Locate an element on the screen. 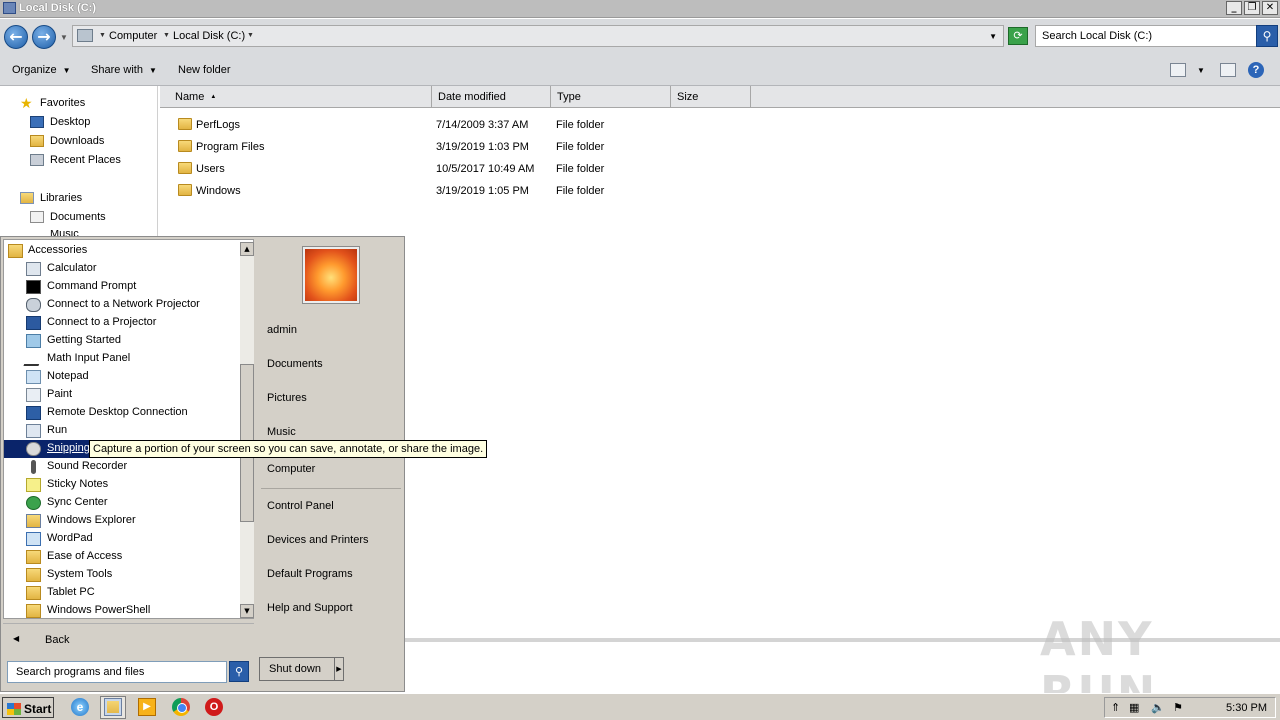 The height and width of the screenshot is (720, 1280). program-item-calculator: Calculator is located at coordinates (121, 269).